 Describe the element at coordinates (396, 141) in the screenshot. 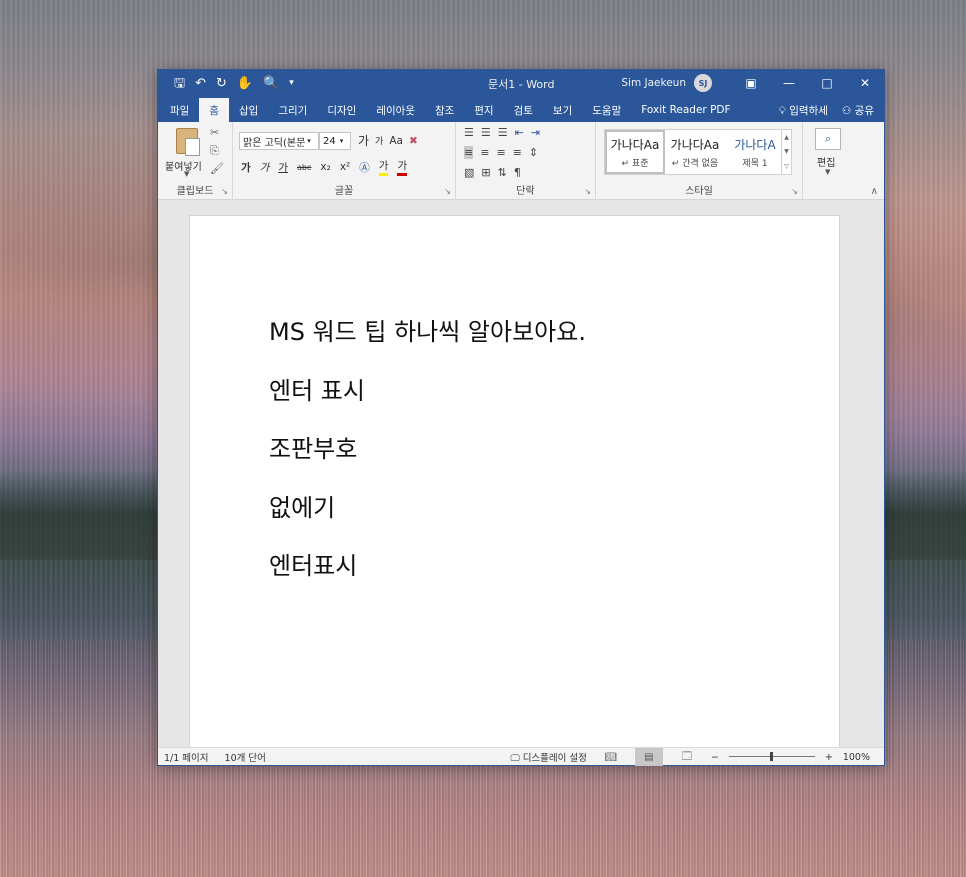

I see `change-case-button: Aa` at that location.